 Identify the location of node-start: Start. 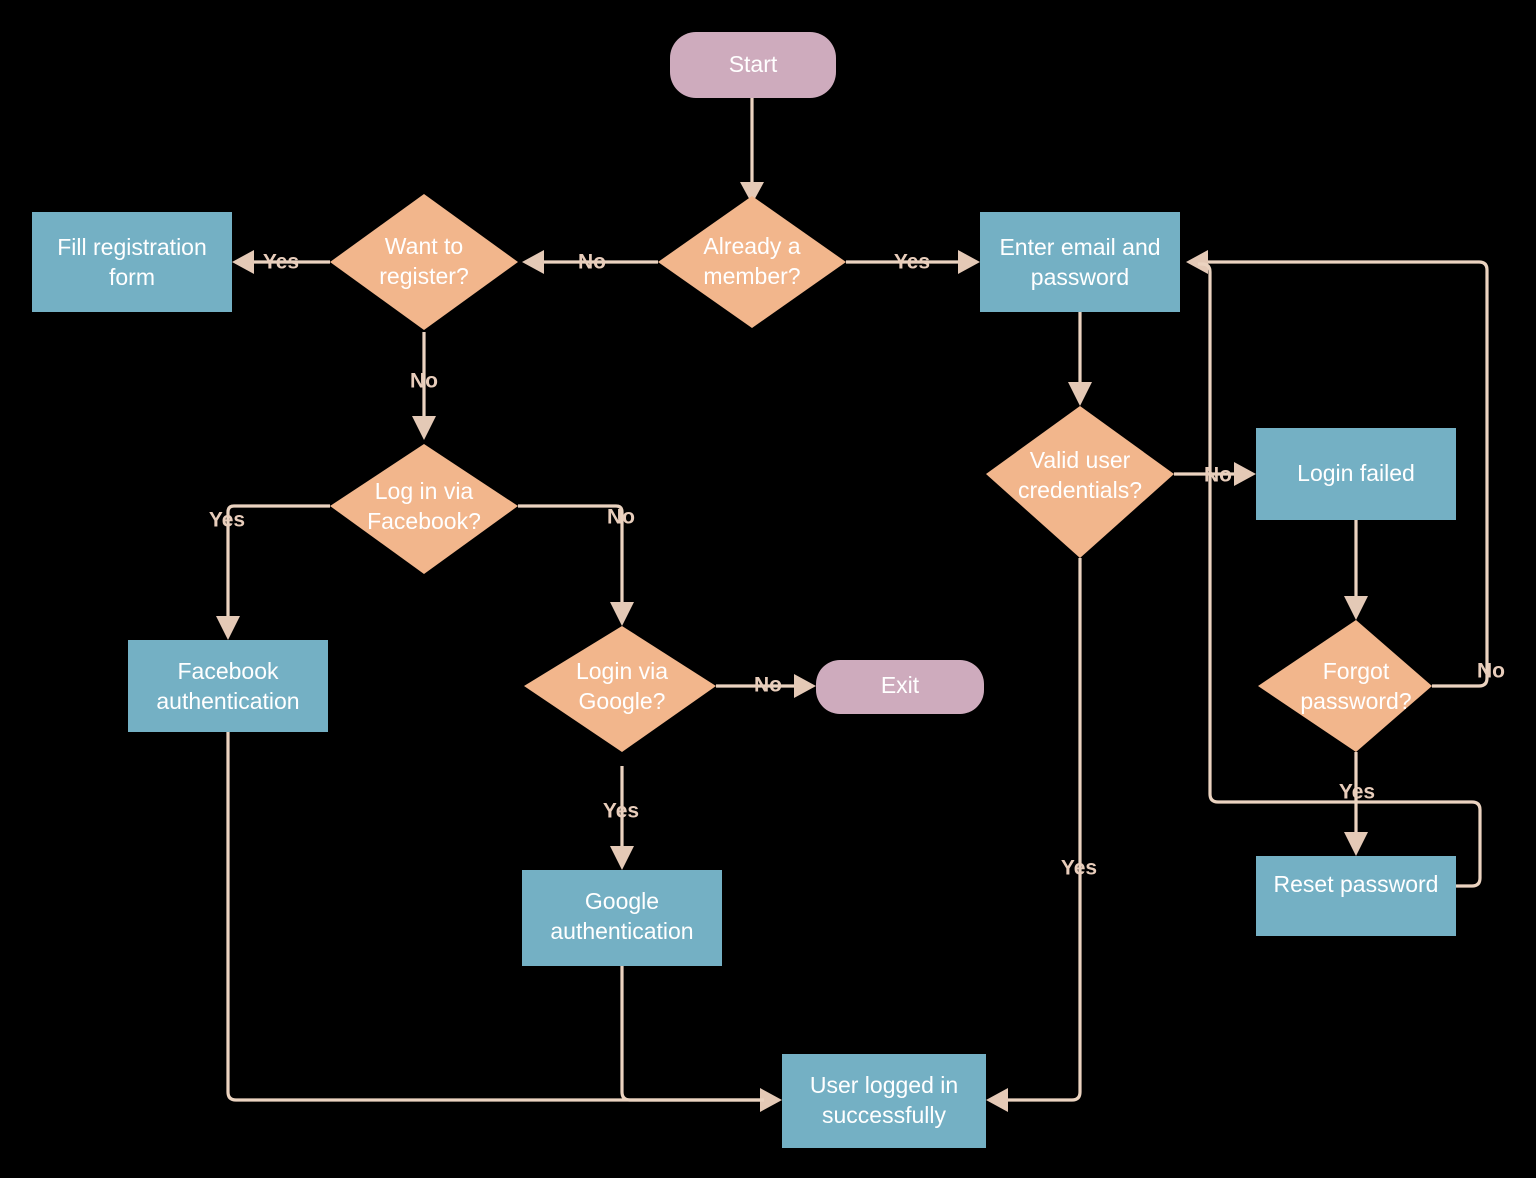
(753, 65).